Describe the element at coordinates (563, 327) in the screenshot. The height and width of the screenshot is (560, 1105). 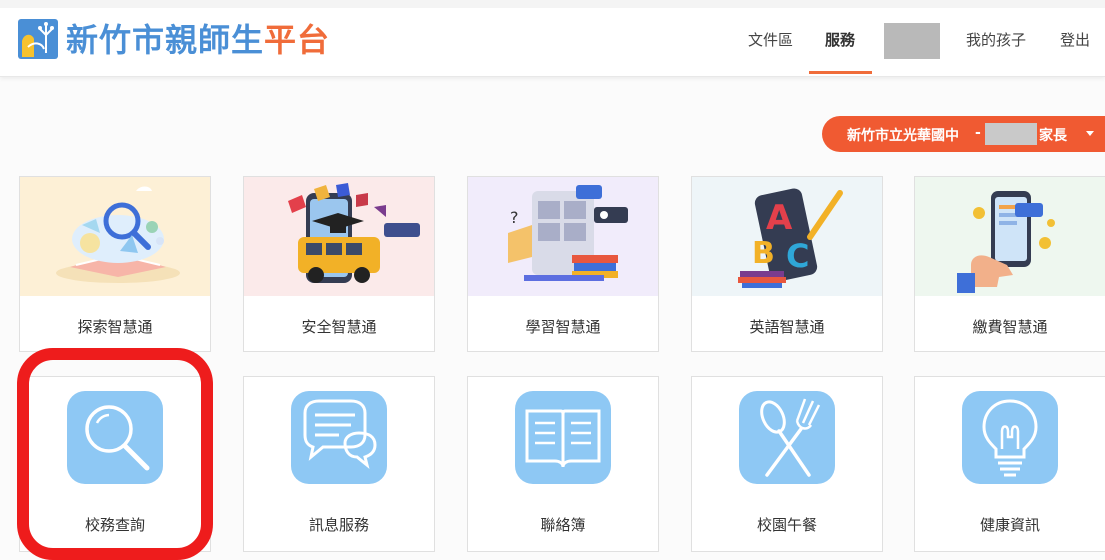
I see `card-label: 學習智慧通` at that location.